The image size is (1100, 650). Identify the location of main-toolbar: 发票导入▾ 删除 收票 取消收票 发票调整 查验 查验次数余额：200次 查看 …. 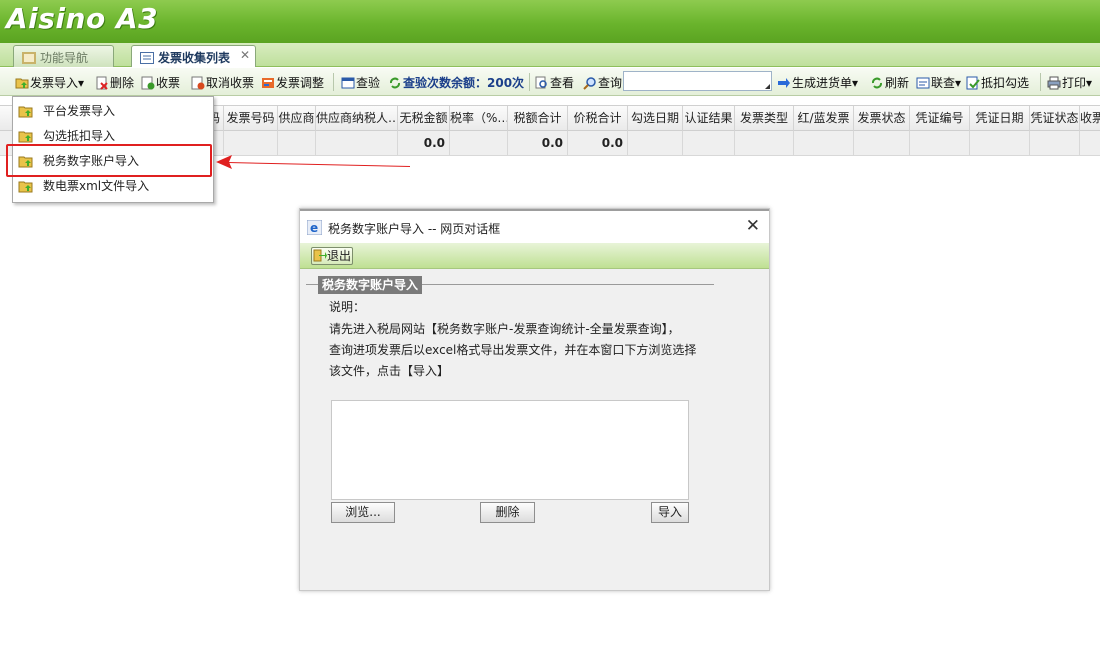
(550, 82).